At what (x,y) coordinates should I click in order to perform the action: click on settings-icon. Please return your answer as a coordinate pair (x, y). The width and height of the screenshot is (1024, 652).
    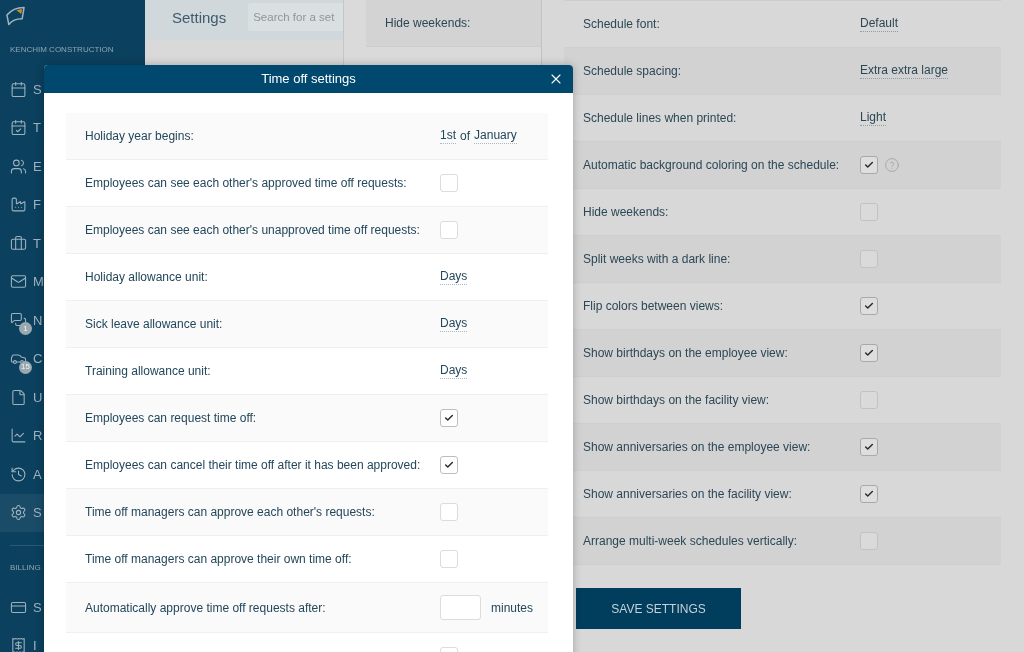
    Looking at the image, I should click on (18, 513).